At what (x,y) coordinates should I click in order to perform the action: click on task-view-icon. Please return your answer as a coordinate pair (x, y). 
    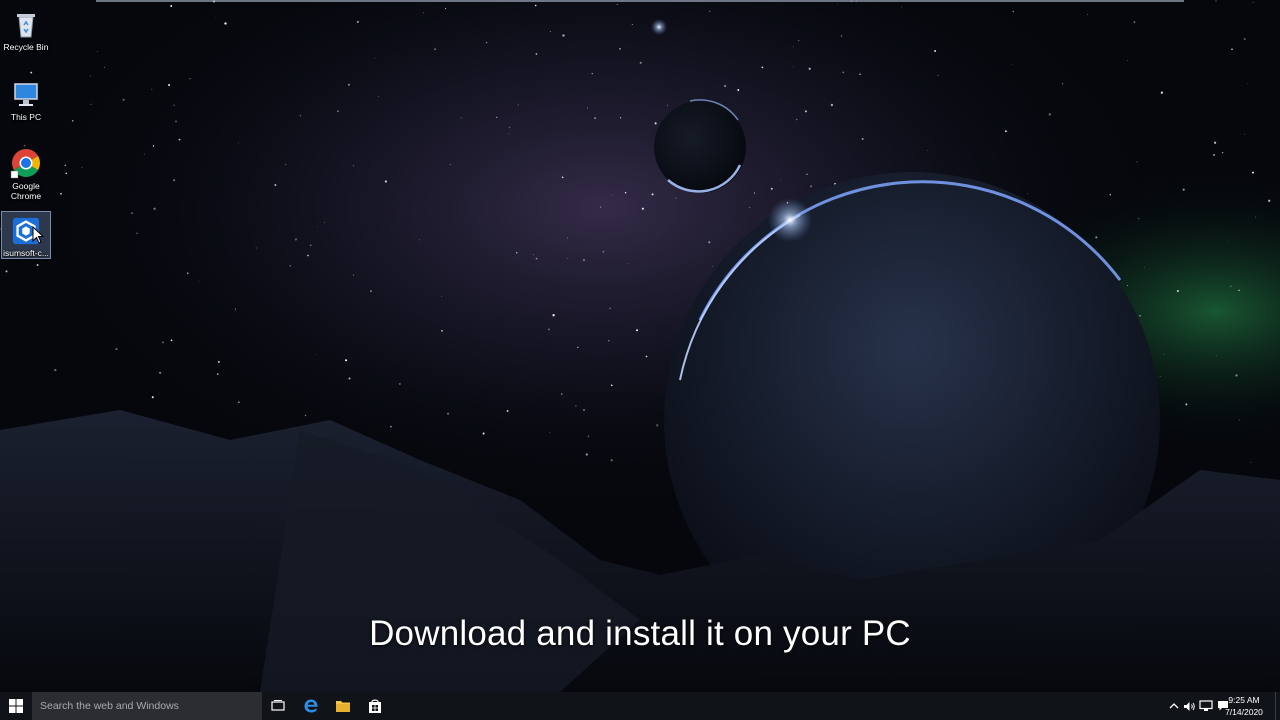
    Looking at the image, I should click on (278, 705).